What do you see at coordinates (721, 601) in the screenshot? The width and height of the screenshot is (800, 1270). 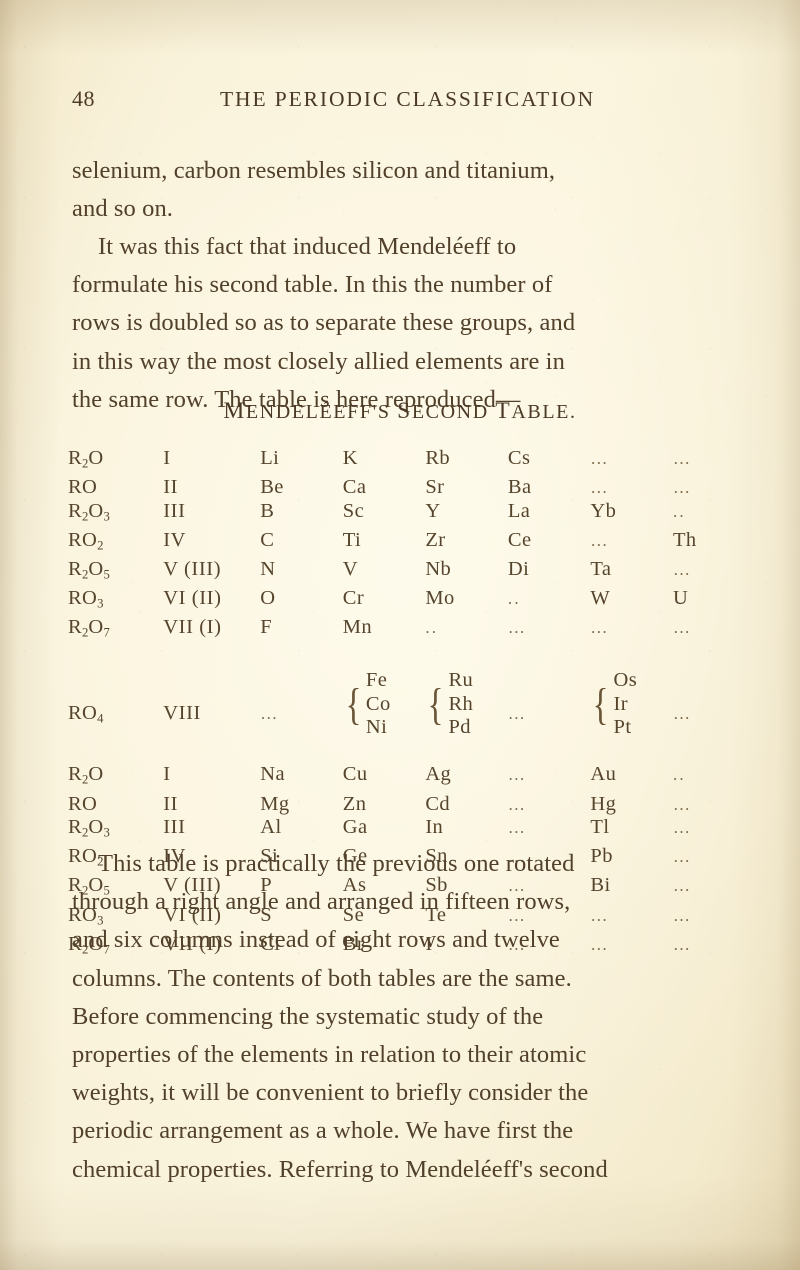 I see `table-cell-element: U` at bounding box center [721, 601].